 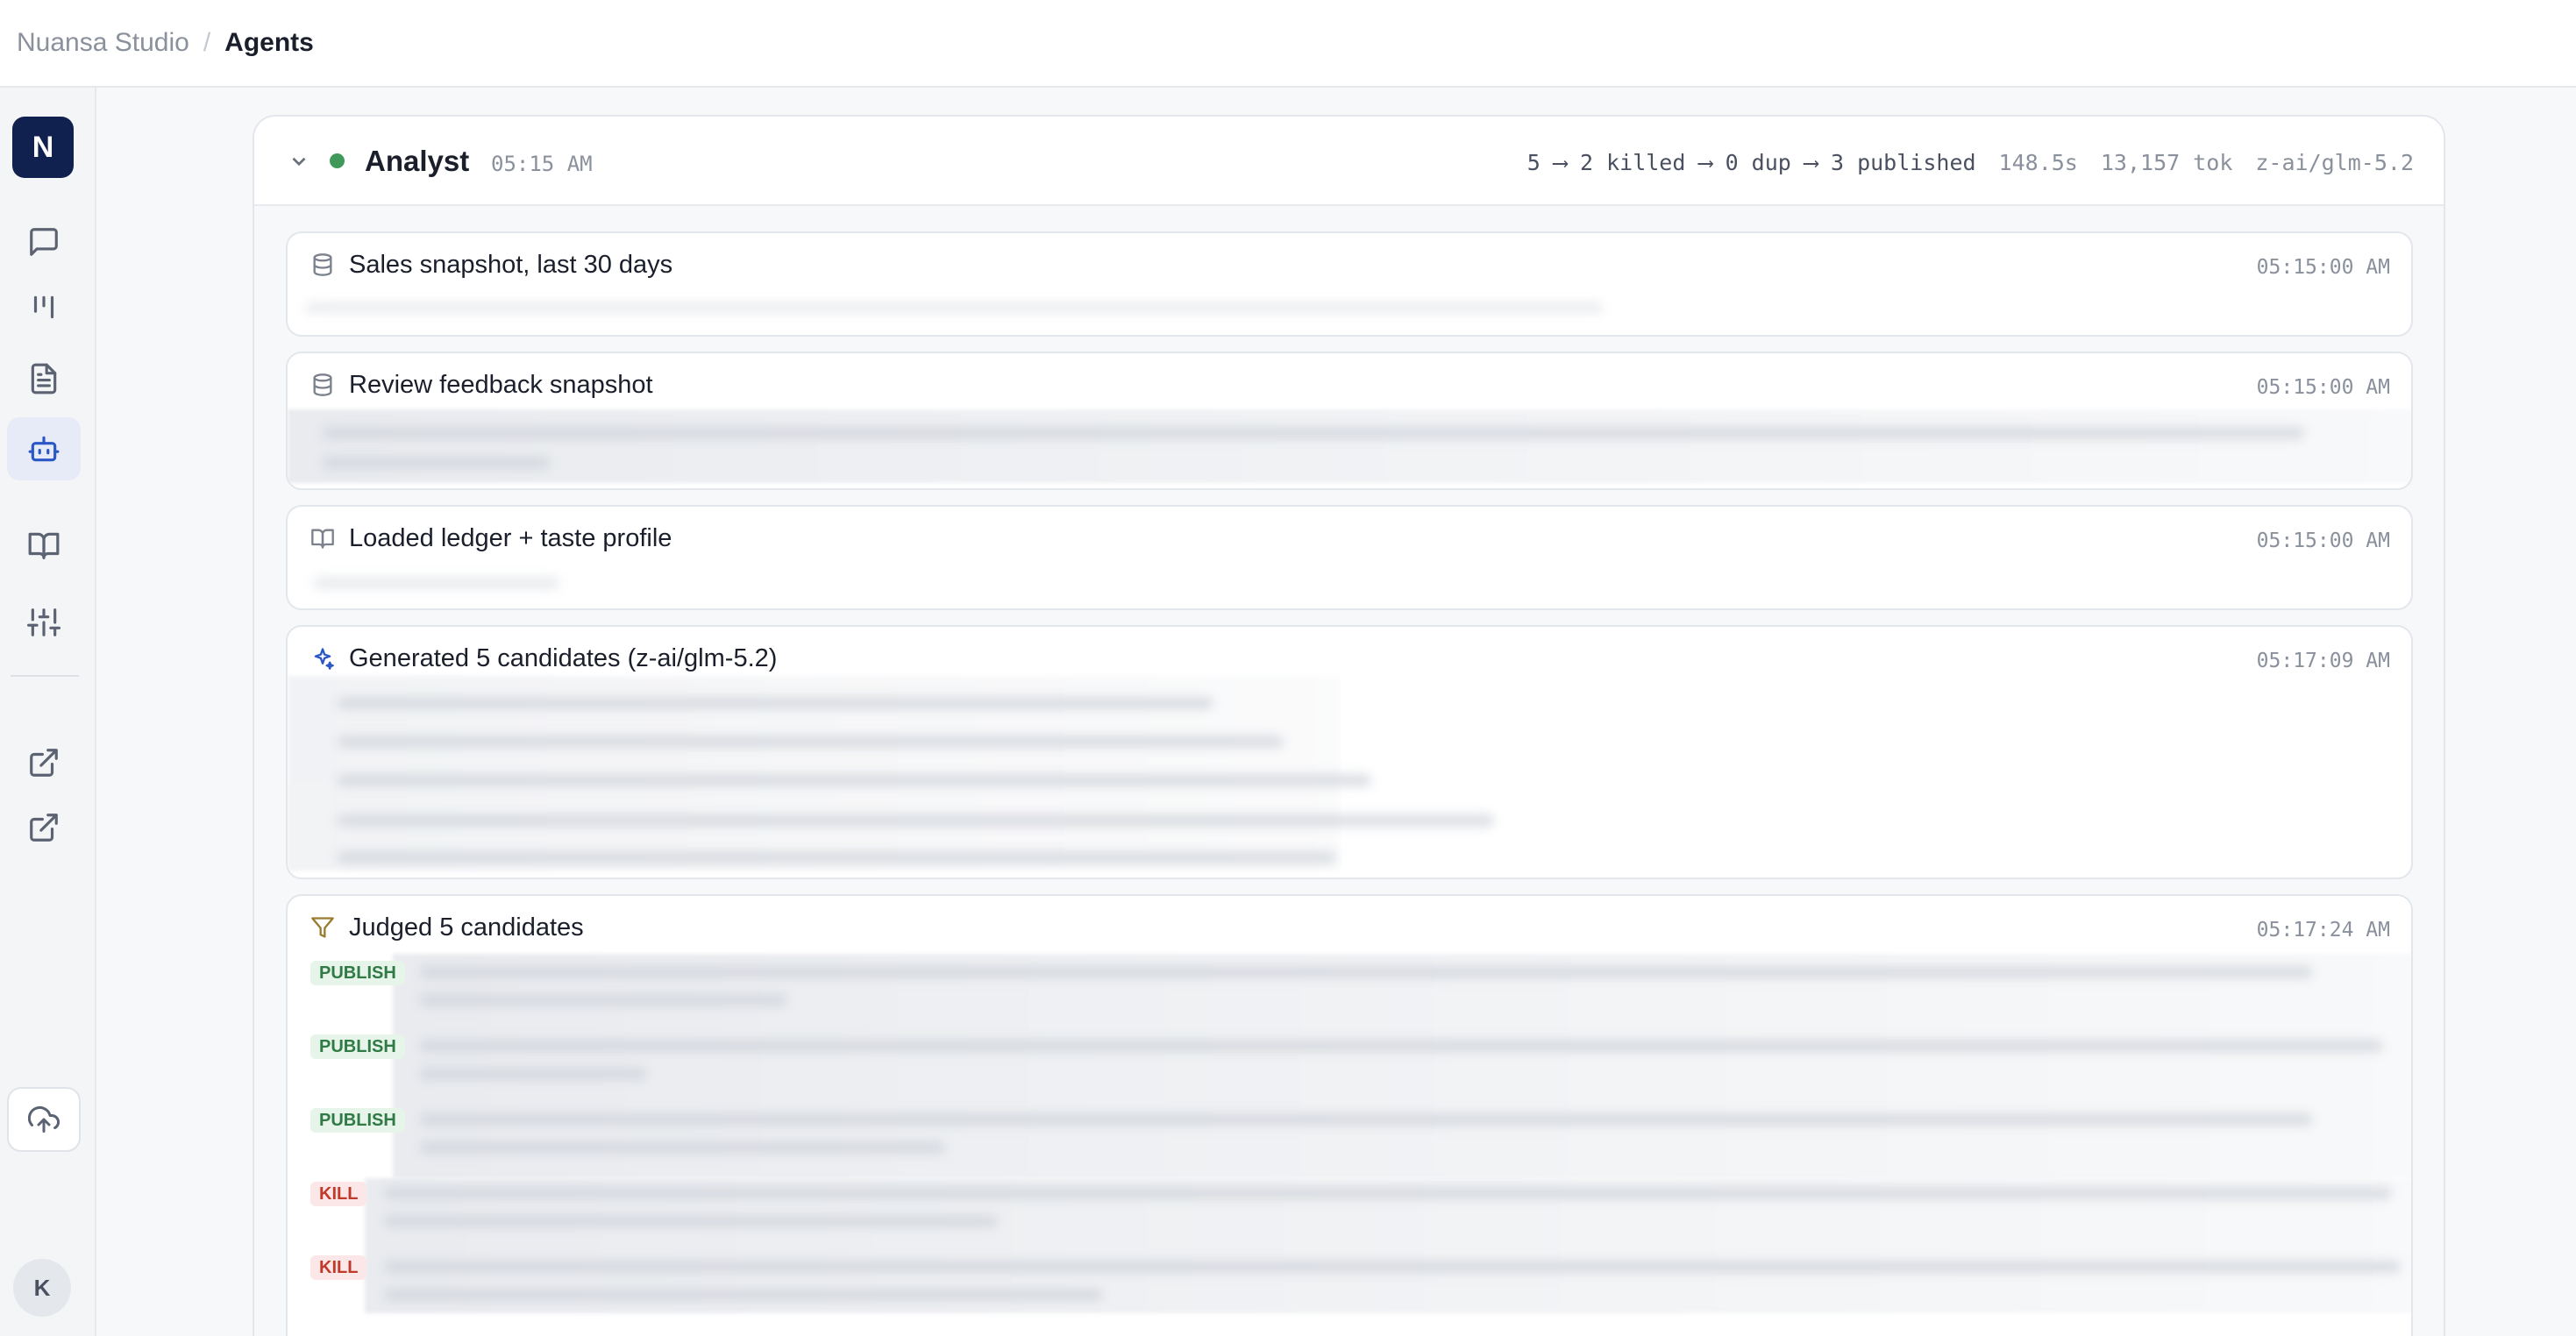 What do you see at coordinates (2166, 162) in the screenshot?
I see `token-count: 13,157 tok` at bounding box center [2166, 162].